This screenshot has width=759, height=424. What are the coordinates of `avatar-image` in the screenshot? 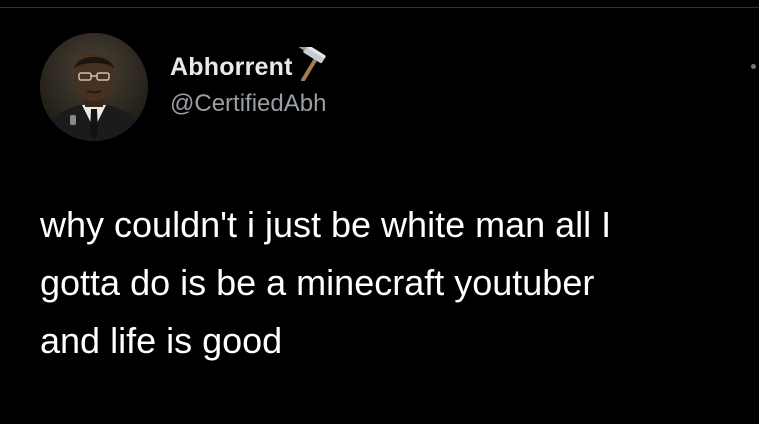 It's located at (94, 87).